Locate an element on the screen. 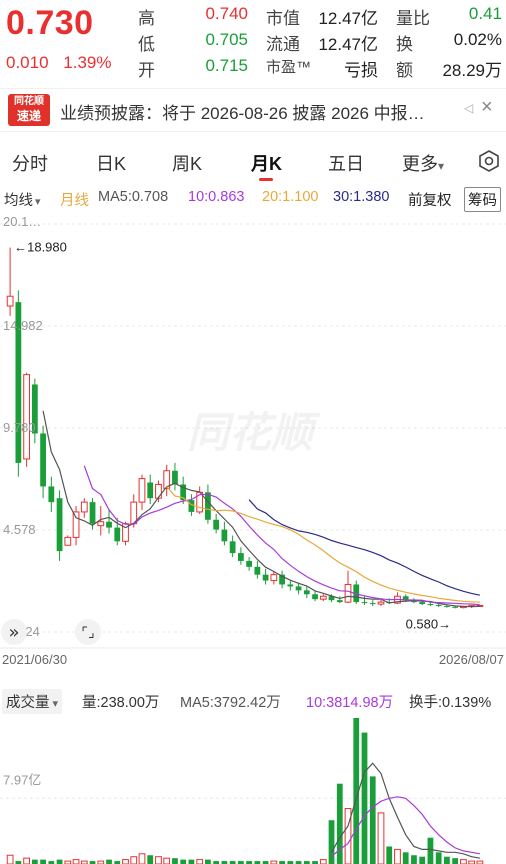  high-label: 高 is located at coordinates (146, 18).